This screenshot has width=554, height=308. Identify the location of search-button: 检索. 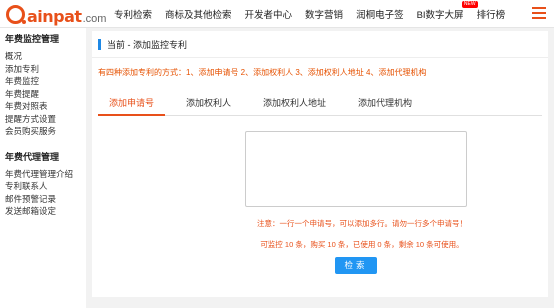
(356, 265).